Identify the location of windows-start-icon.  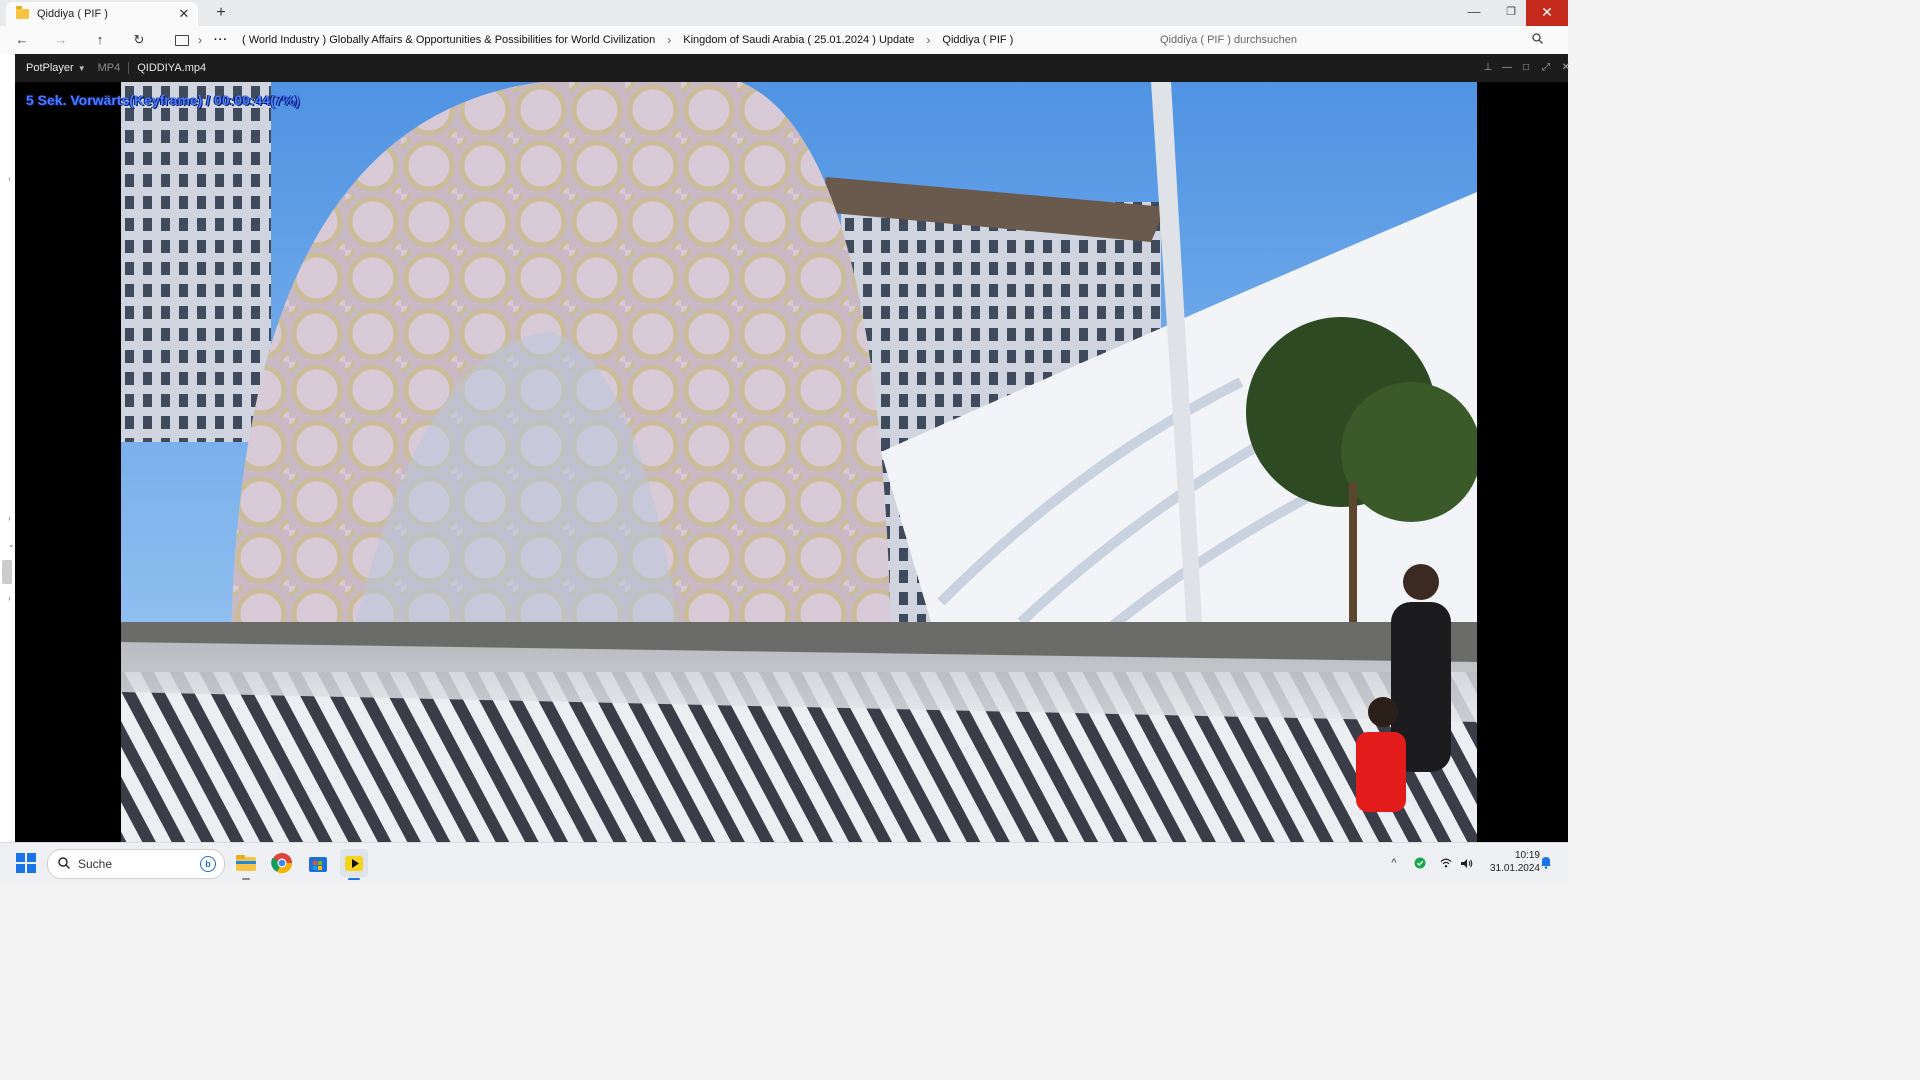
(26, 863).